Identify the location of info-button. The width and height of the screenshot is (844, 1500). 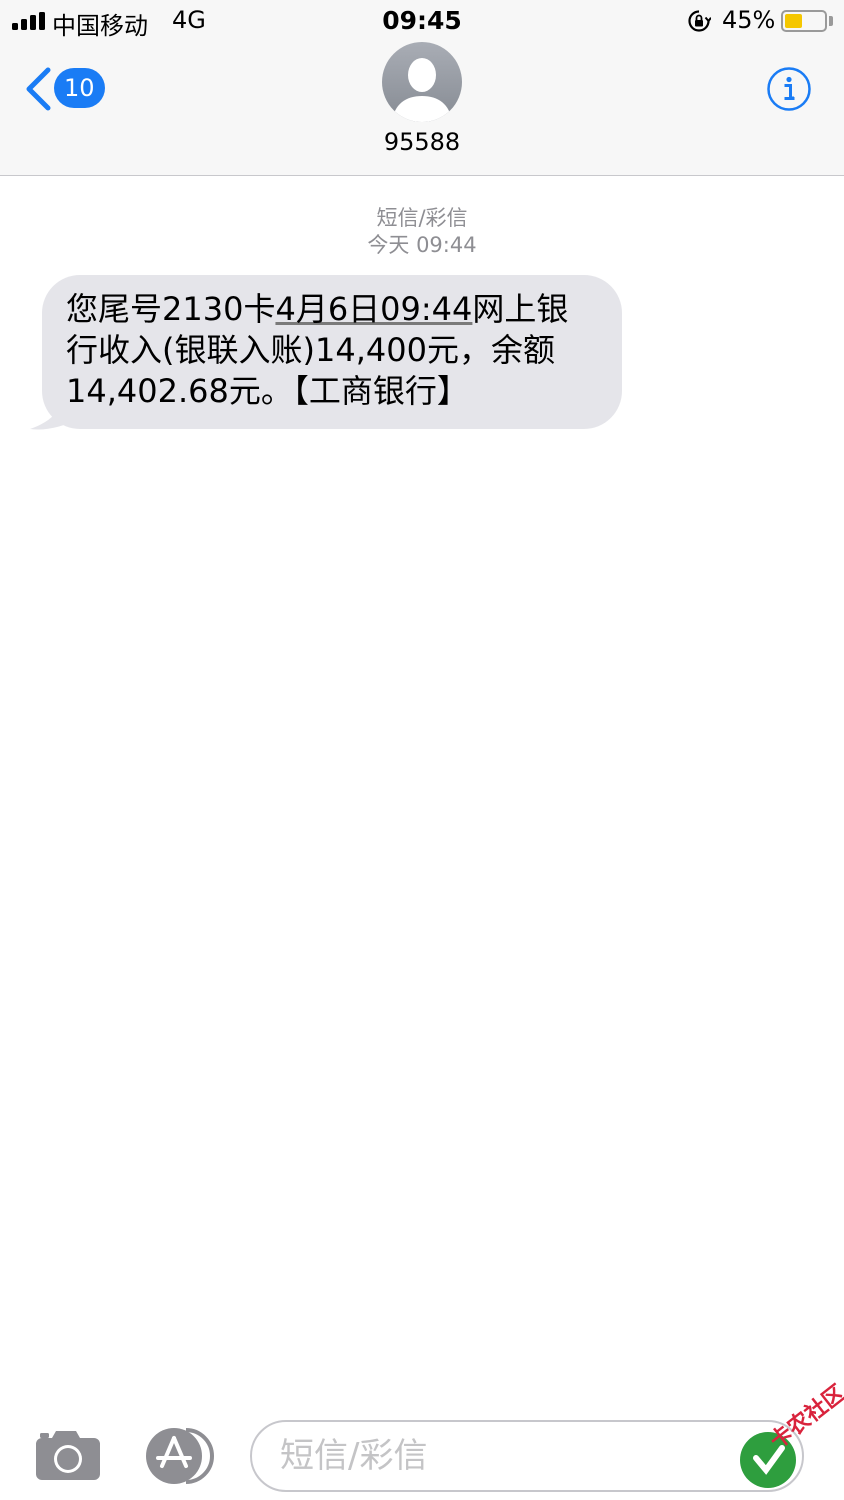
(789, 89).